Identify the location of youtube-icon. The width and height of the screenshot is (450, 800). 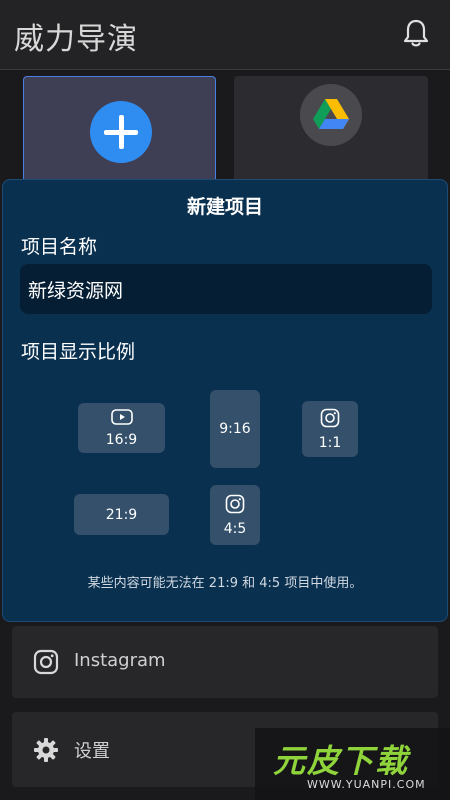
(121, 418).